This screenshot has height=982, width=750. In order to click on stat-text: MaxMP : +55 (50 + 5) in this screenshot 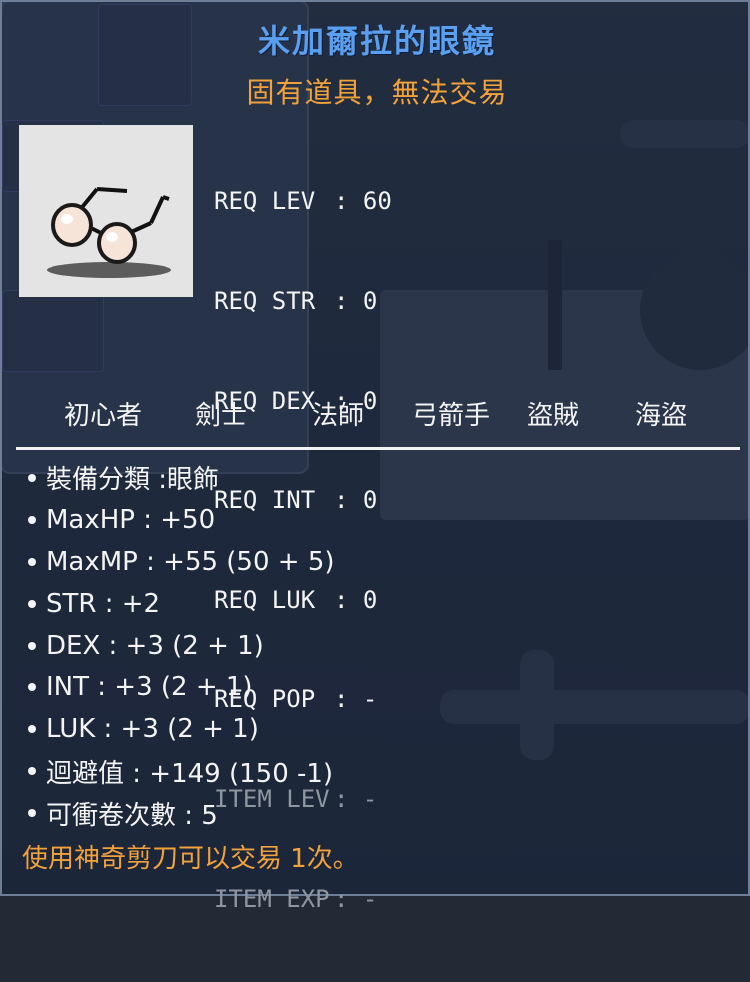, I will do `click(190, 561)`.